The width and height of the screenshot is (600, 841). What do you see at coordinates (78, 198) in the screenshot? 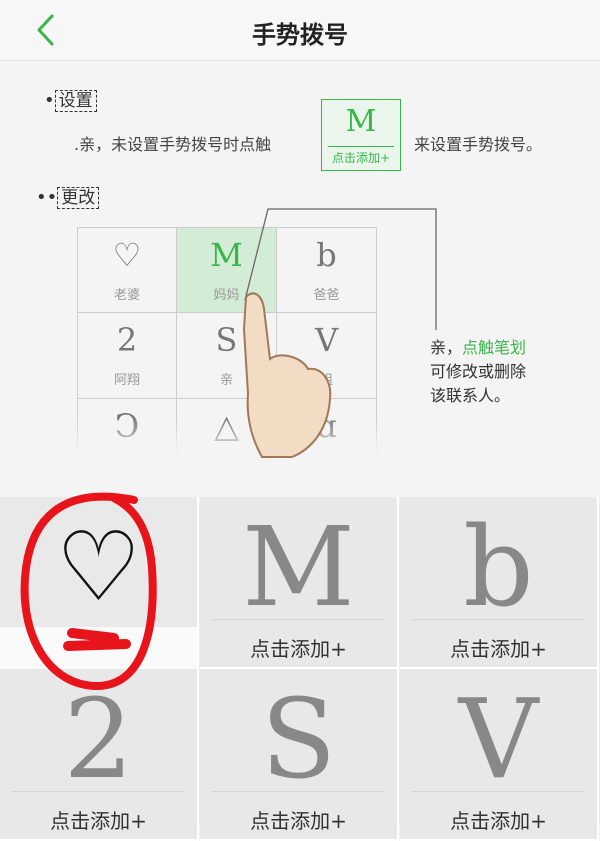
I see `change-label: 更改` at bounding box center [78, 198].